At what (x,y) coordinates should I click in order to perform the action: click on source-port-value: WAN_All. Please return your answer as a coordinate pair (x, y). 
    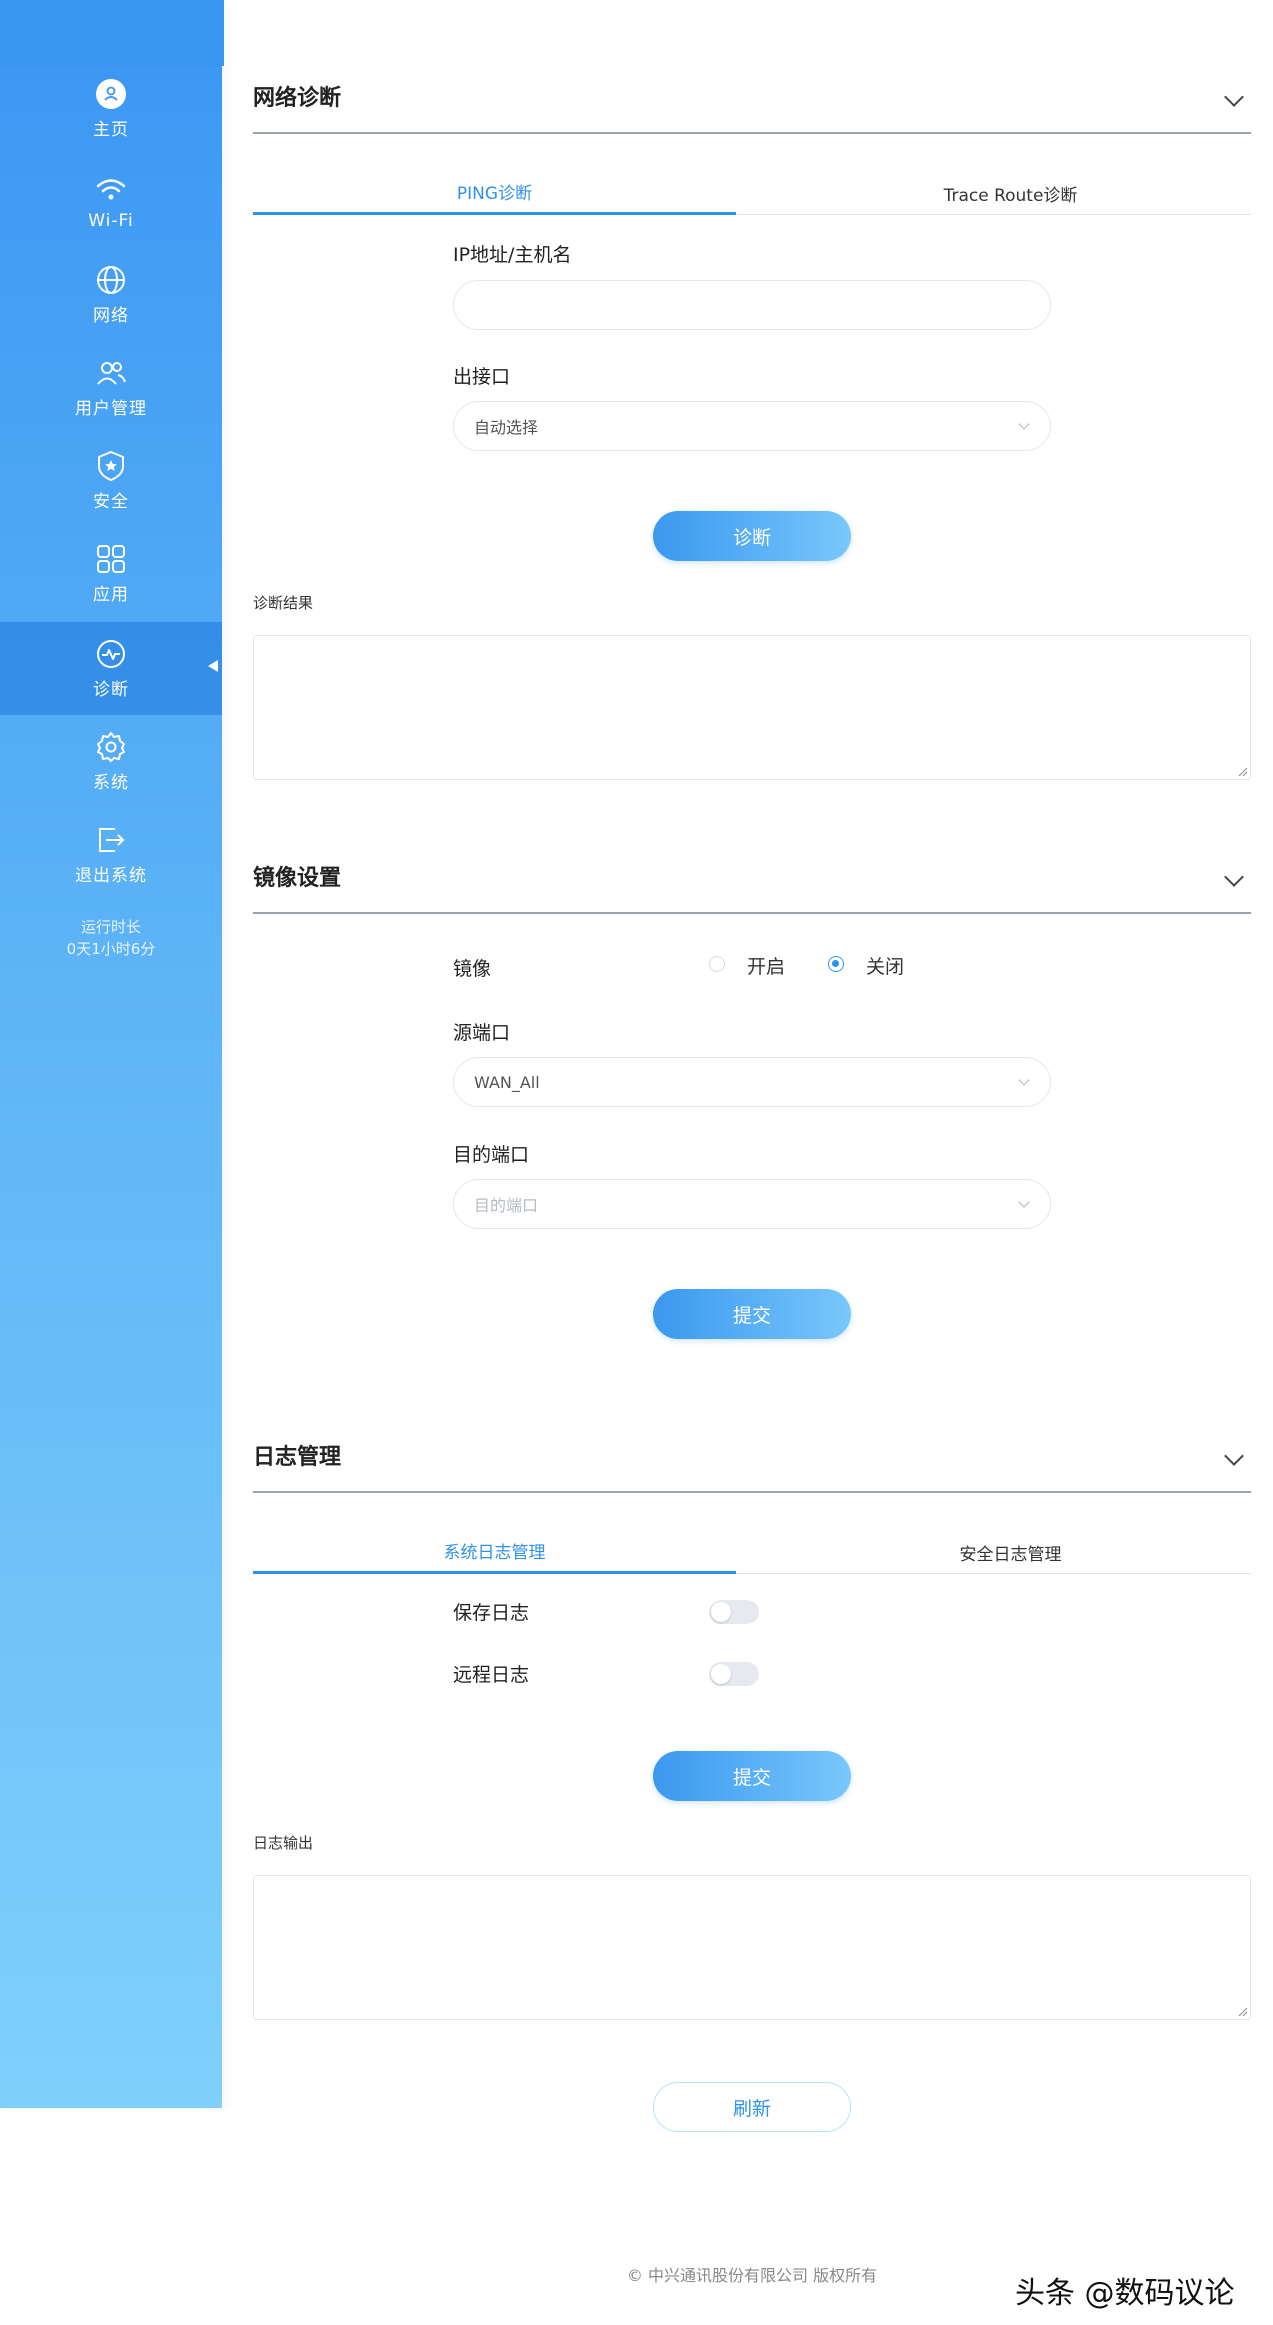
    Looking at the image, I should click on (507, 1082).